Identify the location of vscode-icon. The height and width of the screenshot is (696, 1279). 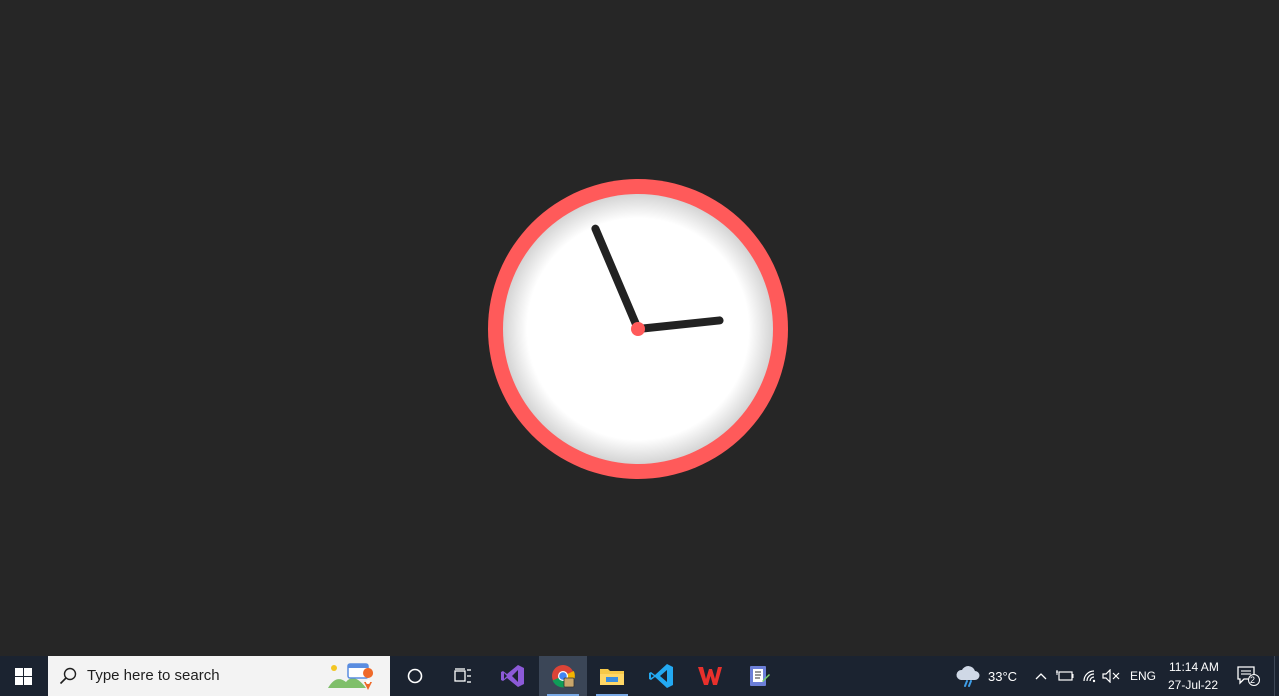
(661, 676).